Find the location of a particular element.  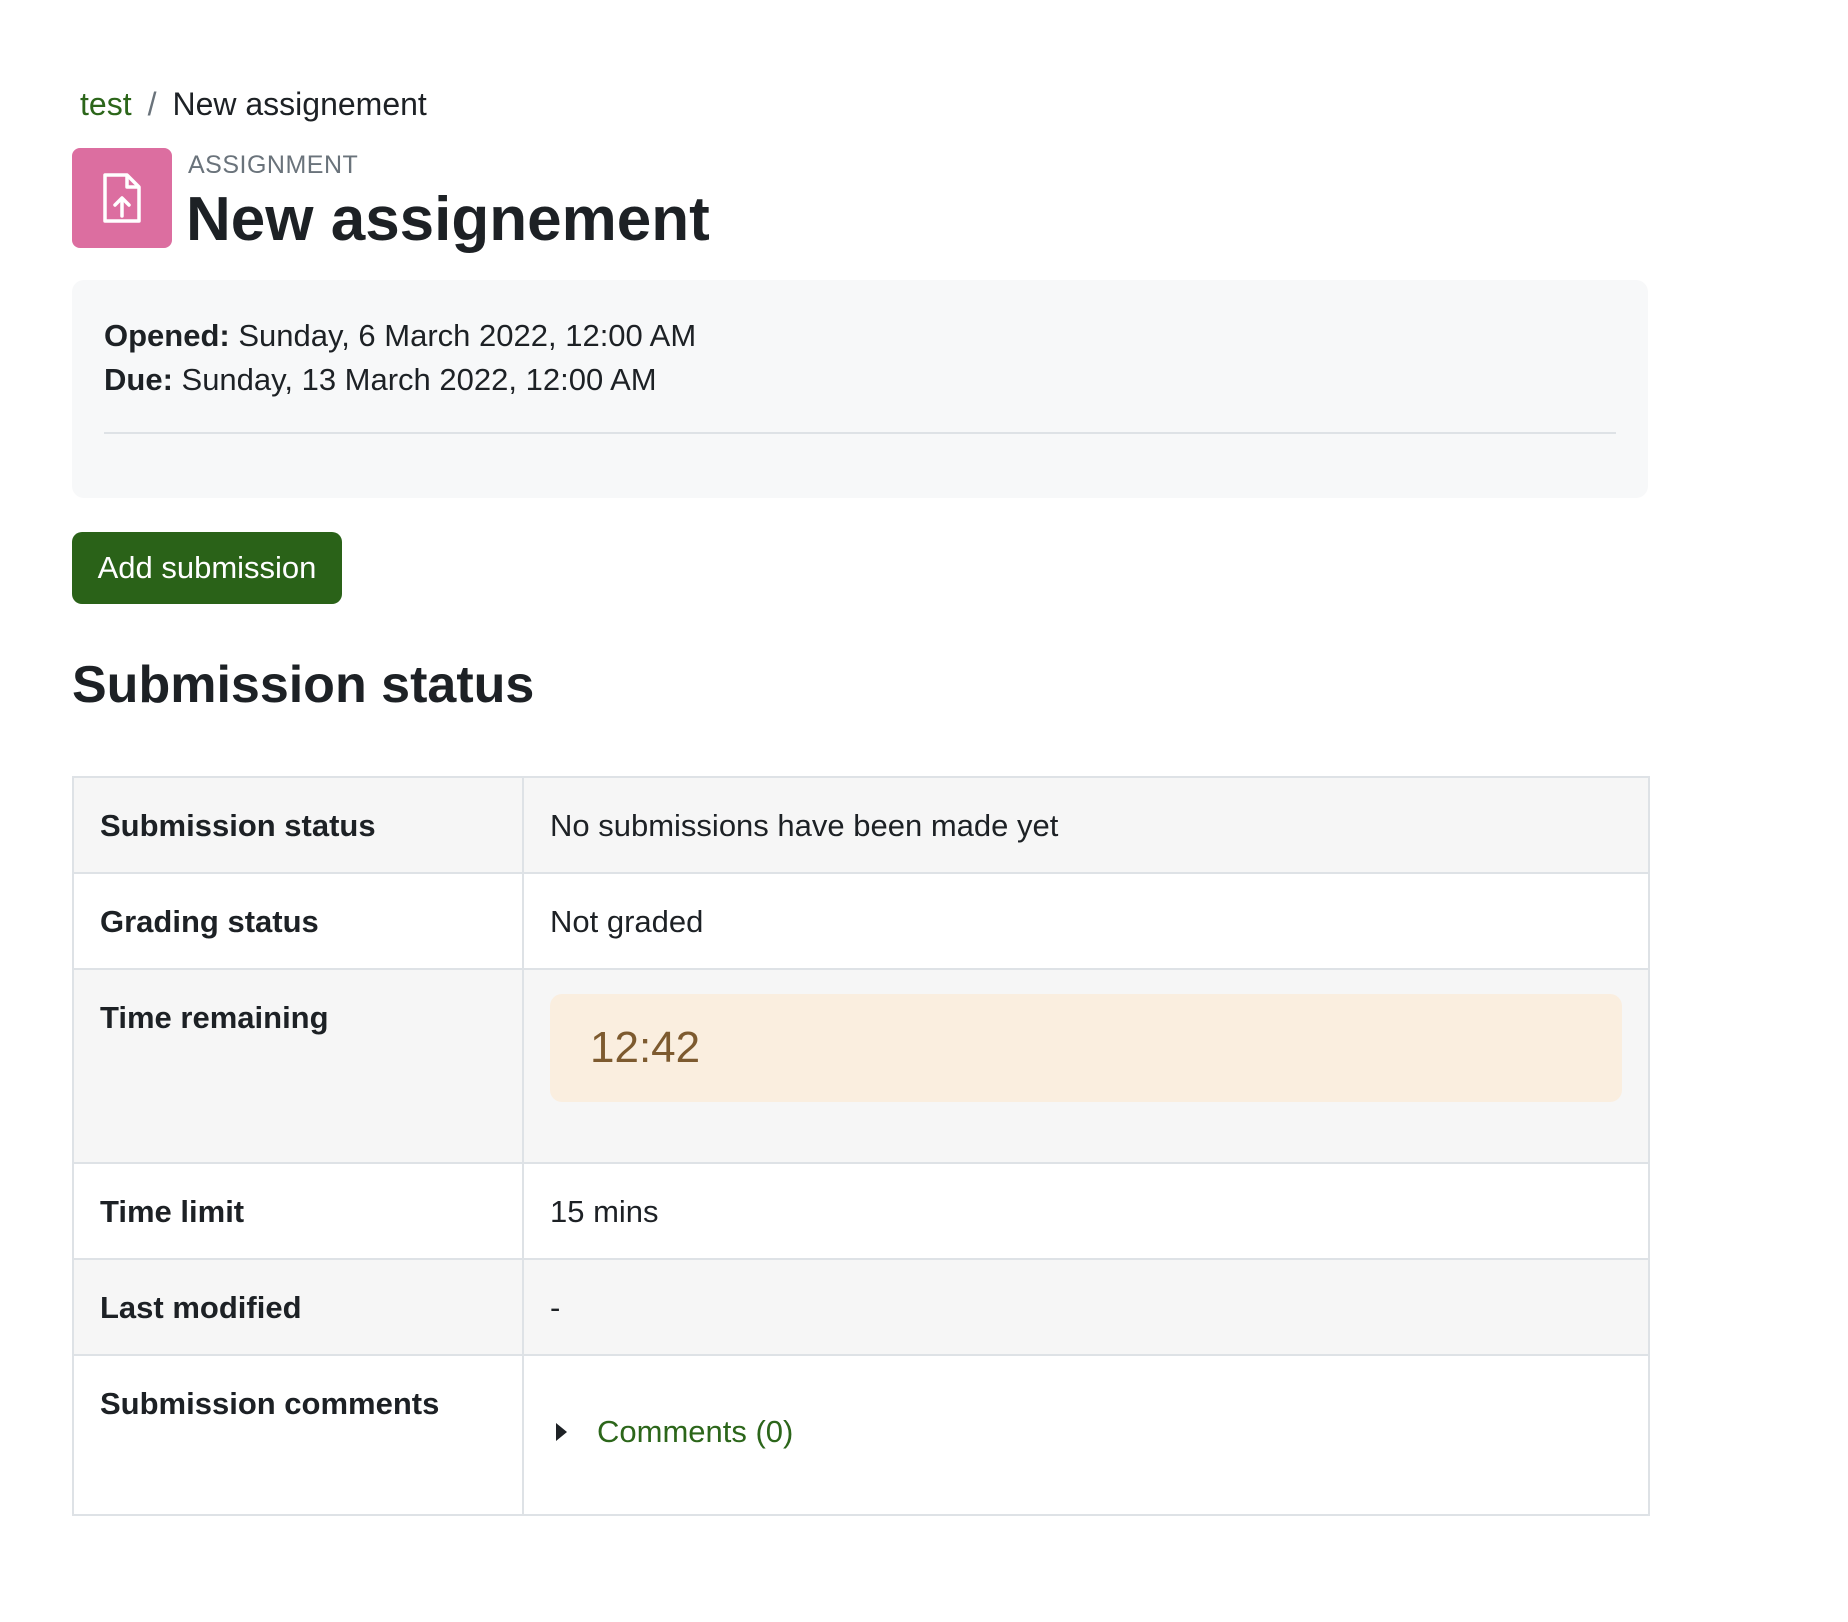

activity-type-label: ASSIGNMENT is located at coordinates (273, 165).